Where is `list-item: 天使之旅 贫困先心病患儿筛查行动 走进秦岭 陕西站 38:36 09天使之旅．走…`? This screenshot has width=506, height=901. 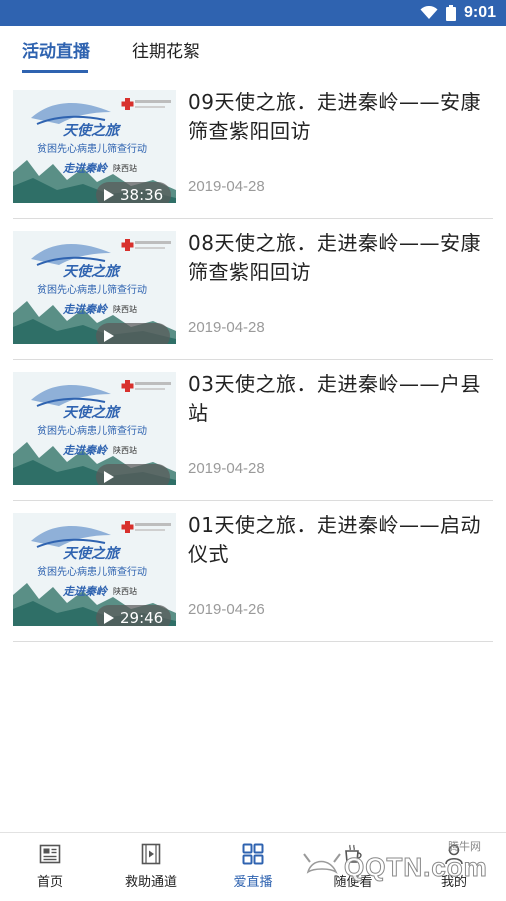 list-item: 天使之旅 贫困先心病患儿筛查行动 走进秦岭 陕西站 38:36 09天使之旅．走… is located at coordinates (253, 148).